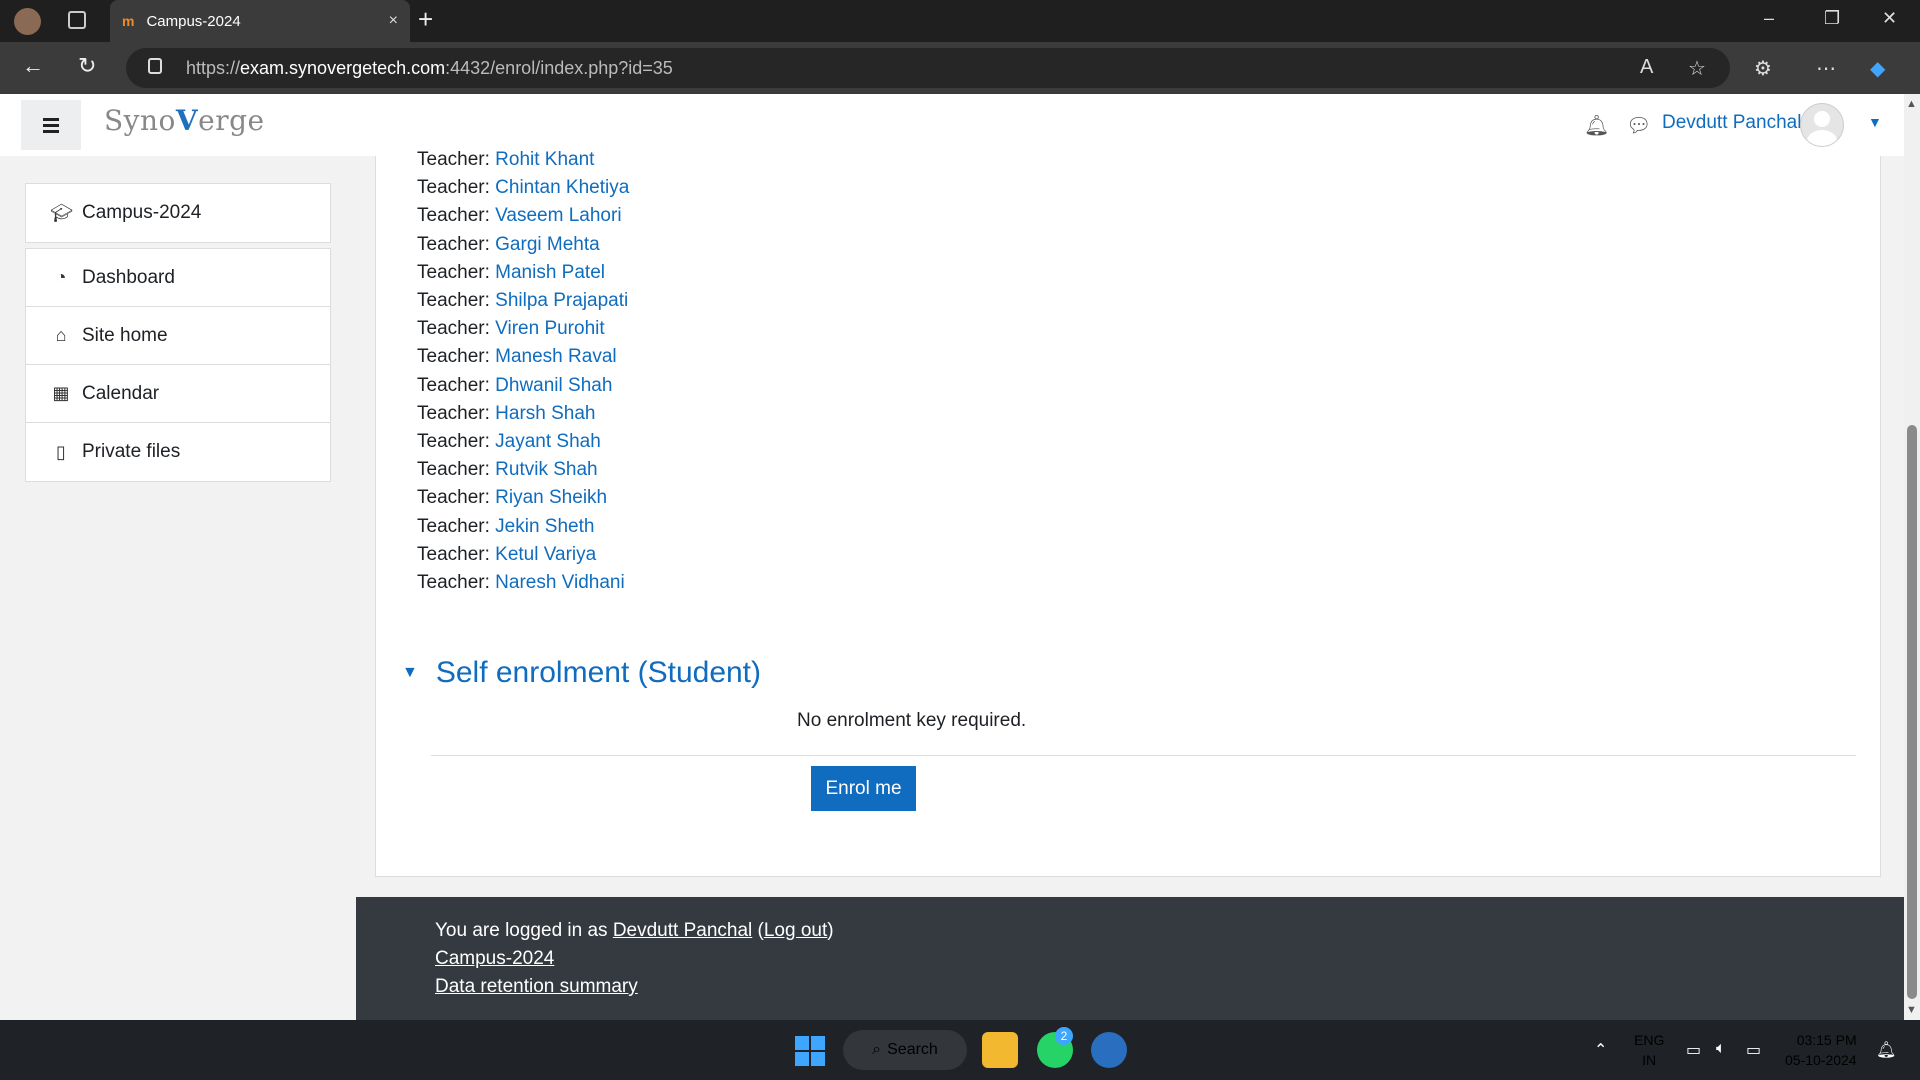 The width and height of the screenshot is (1920, 1080). Describe the element at coordinates (61, 212) in the screenshot. I see `graduation-cap-icon: 🎓︎` at that location.